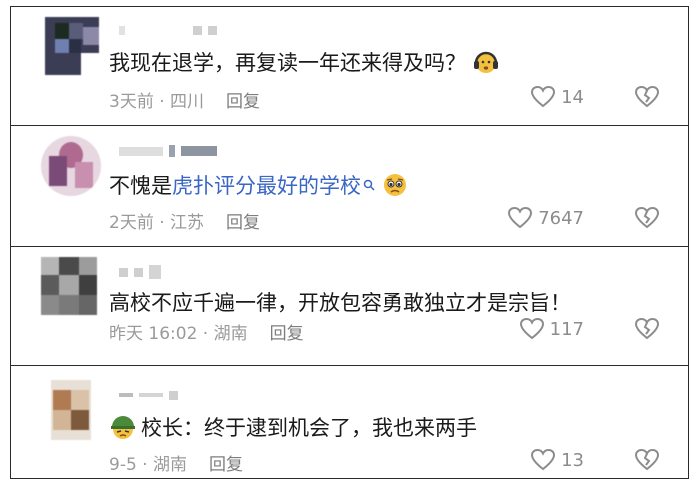 This screenshot has width=699, height=484. I want to click on search-icon, so click(369, 185).